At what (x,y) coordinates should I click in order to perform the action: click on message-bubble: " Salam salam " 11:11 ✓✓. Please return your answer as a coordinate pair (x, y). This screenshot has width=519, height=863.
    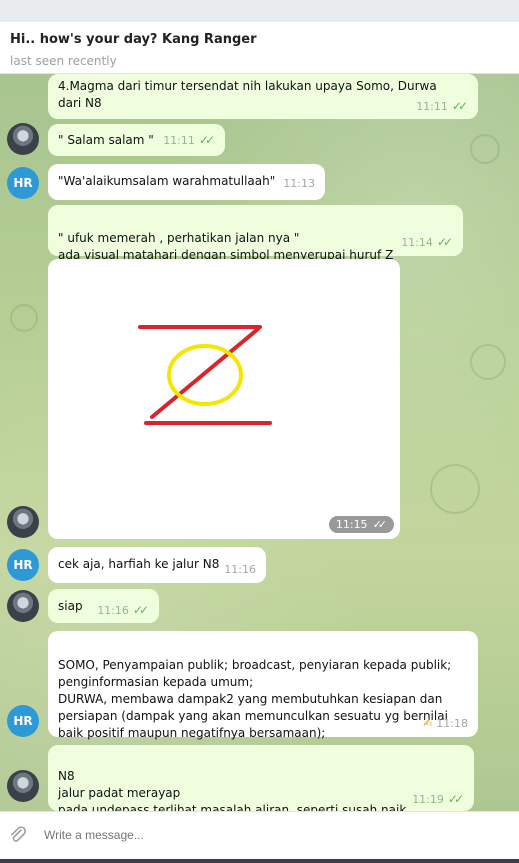
    Looking at the image, I should click on (136, 140).